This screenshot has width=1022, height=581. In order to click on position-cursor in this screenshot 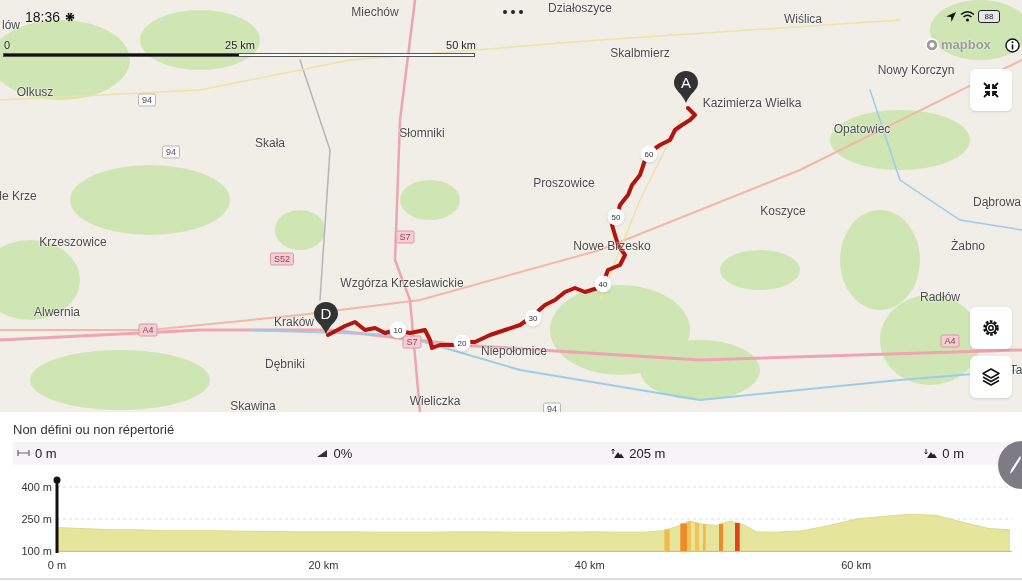, I will do `click(57, 514)`.